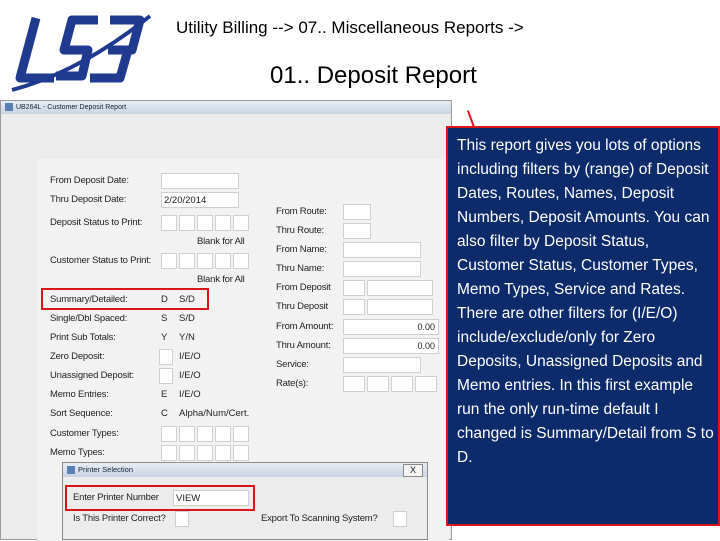 This screenshot has width=720, height=541. What do you see at coordinates (166, 357) in the screenshot?
I see `zero-deposit-field` at bounding box center [166, 357].